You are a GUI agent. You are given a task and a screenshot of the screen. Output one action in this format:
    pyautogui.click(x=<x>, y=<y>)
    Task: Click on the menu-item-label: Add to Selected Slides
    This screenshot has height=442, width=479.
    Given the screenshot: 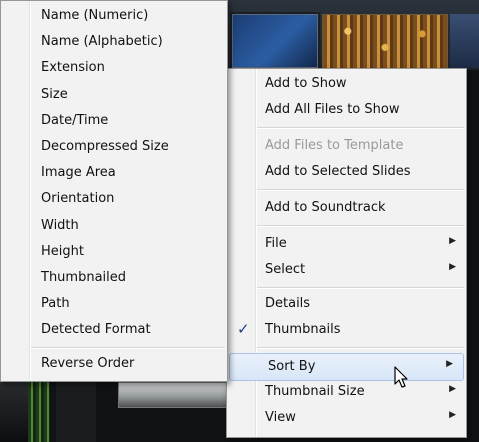 What is the action you would take?
    pyautogui.click(x=338, y=171)
    